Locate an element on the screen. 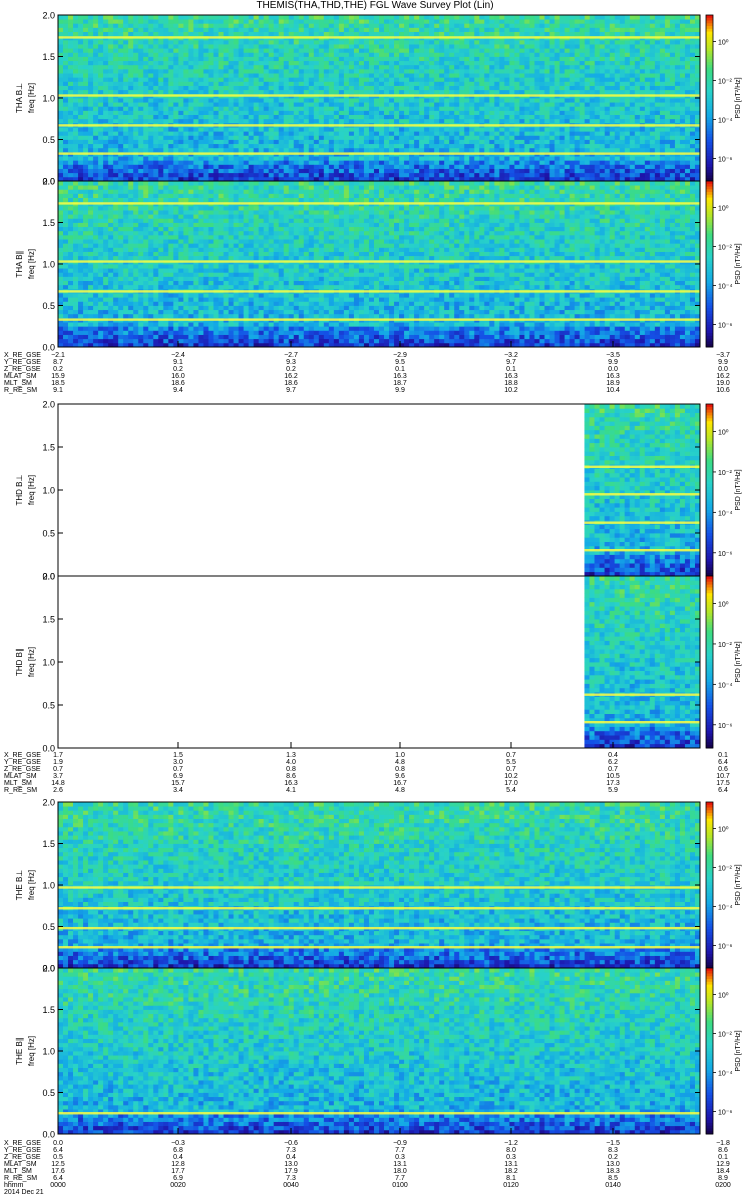 The width and height of the screenshot is (750, 1200). ephemeris-value: −0.6 is located at coordinates (291, 1143).